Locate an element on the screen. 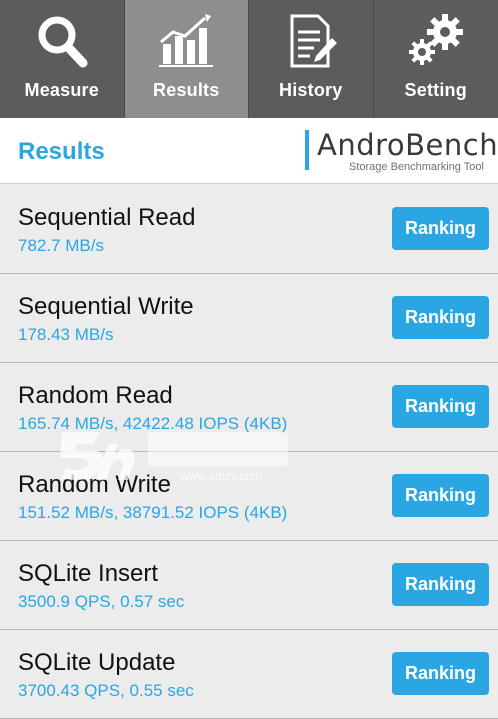 This screenshot has width=498, height=719. result-name: Sequential Write is located at coordinates (106, 306).